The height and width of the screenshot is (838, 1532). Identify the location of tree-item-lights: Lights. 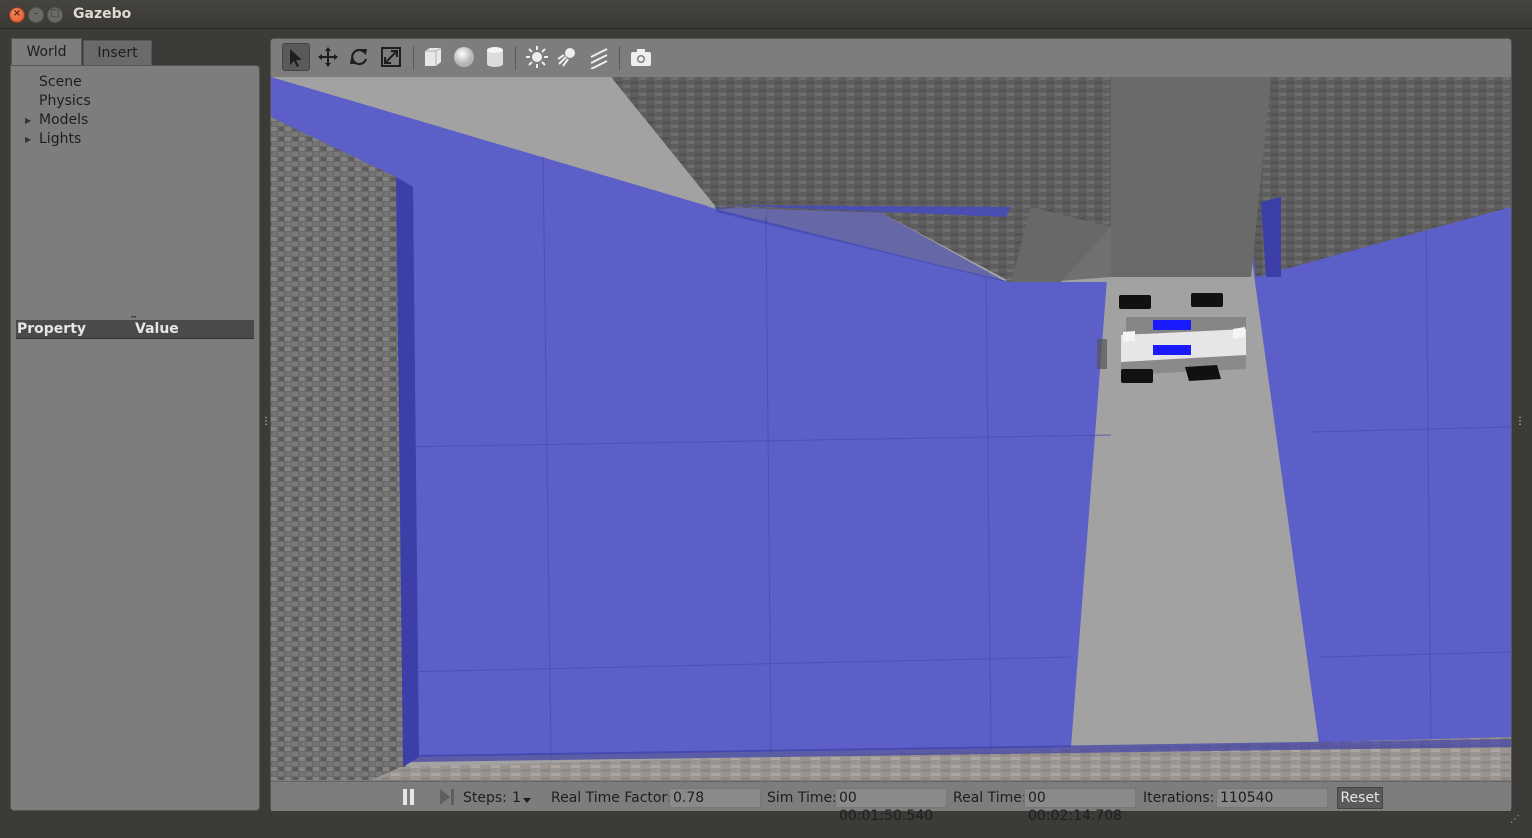
(60, 139).